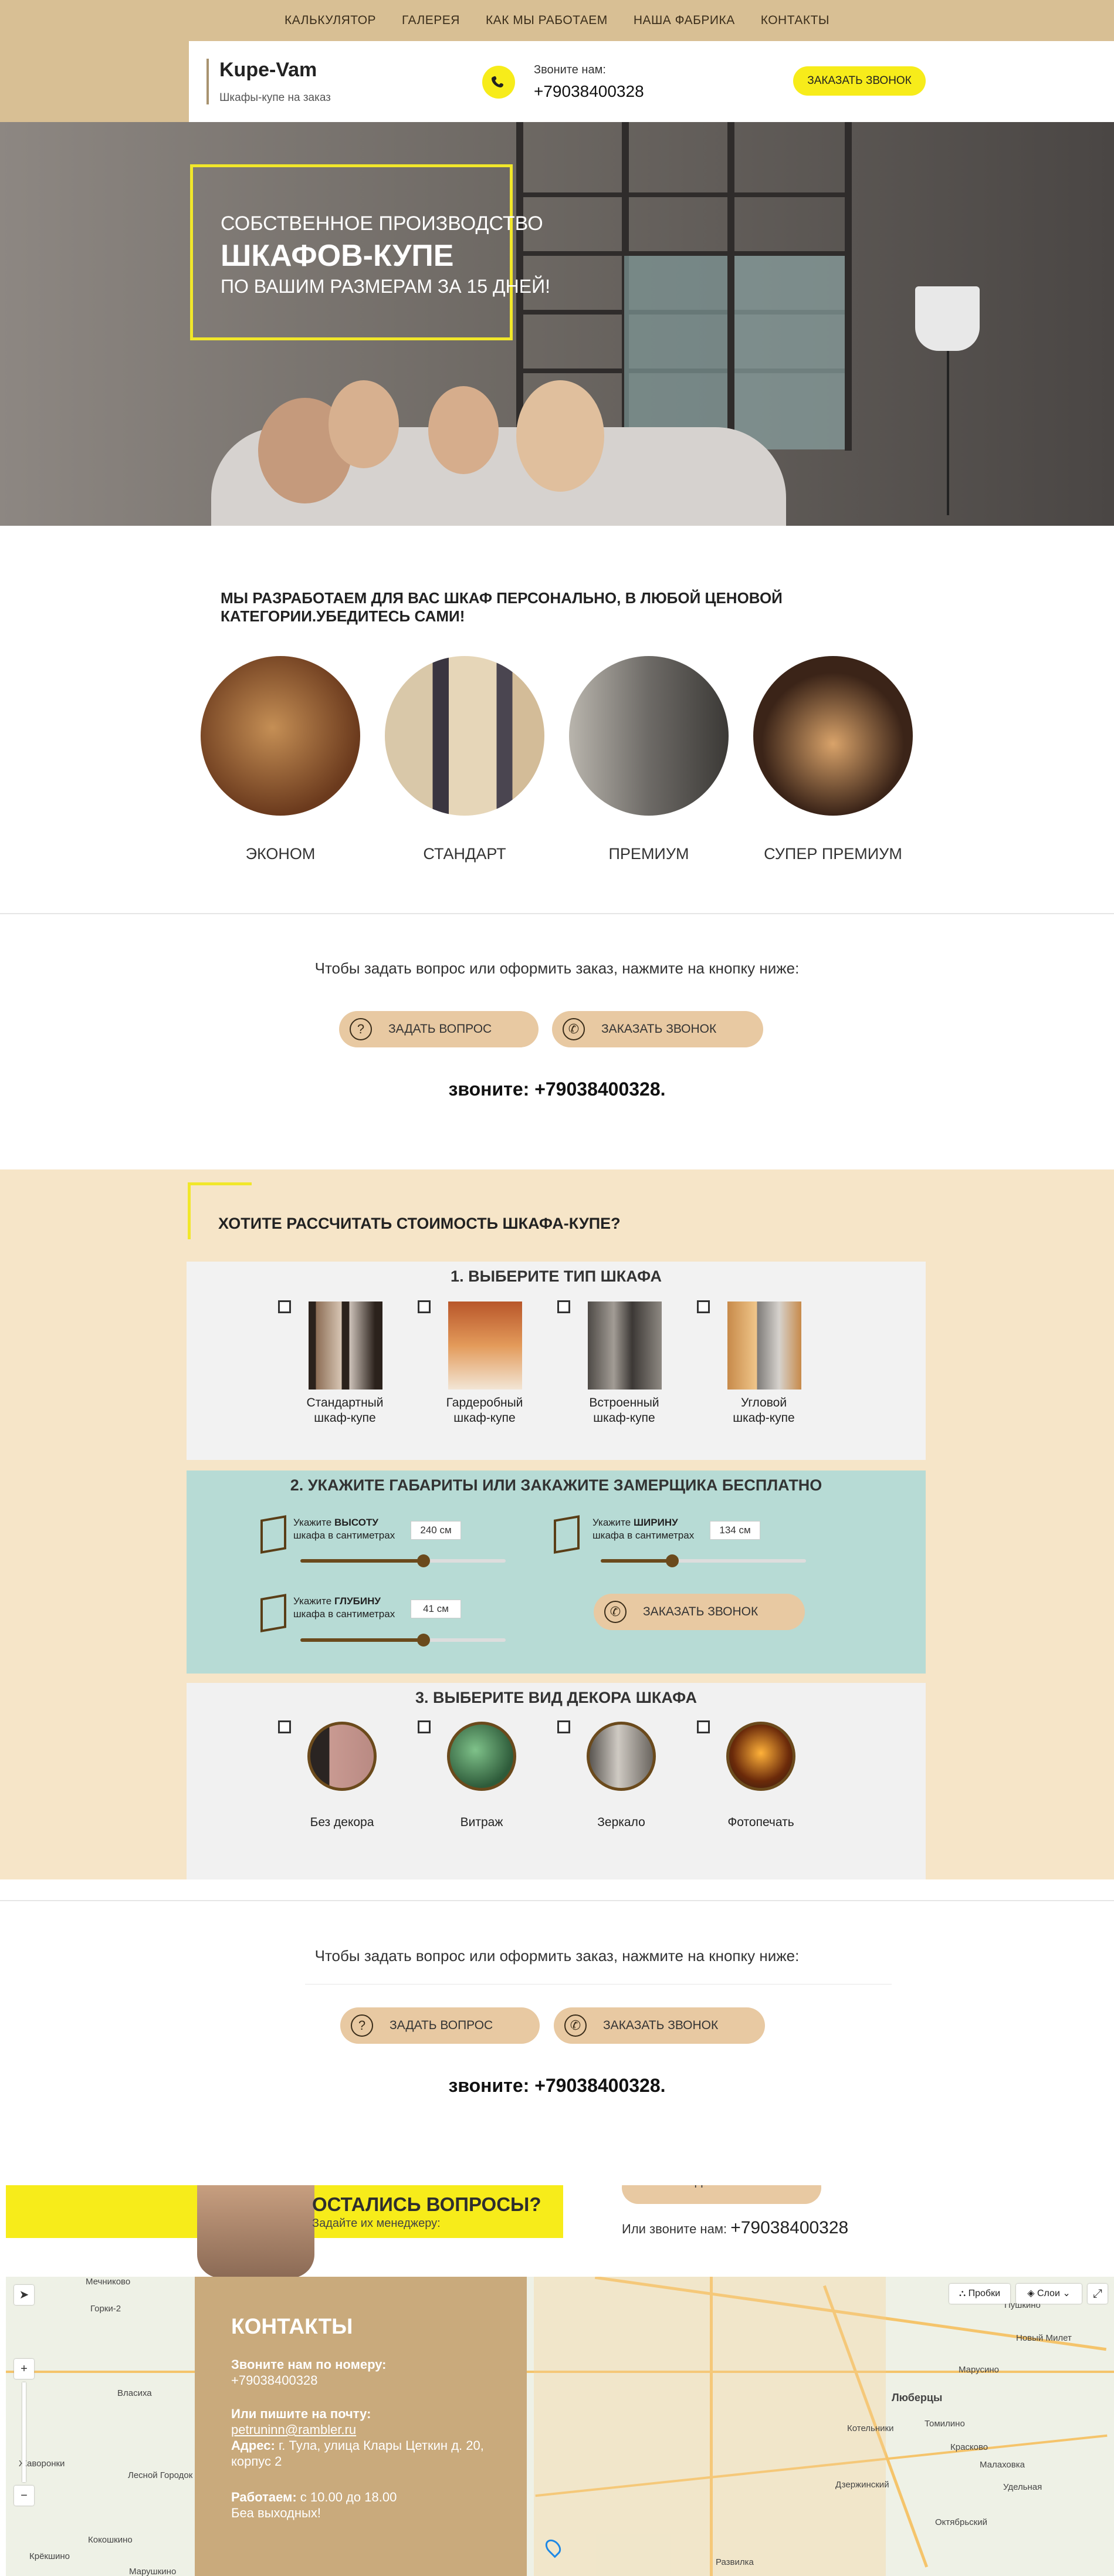 The height and width of the screenshot is (2576, 1114). I want to click on type-corner-label: Угловой шкаф-купе, so click(764, 1410).